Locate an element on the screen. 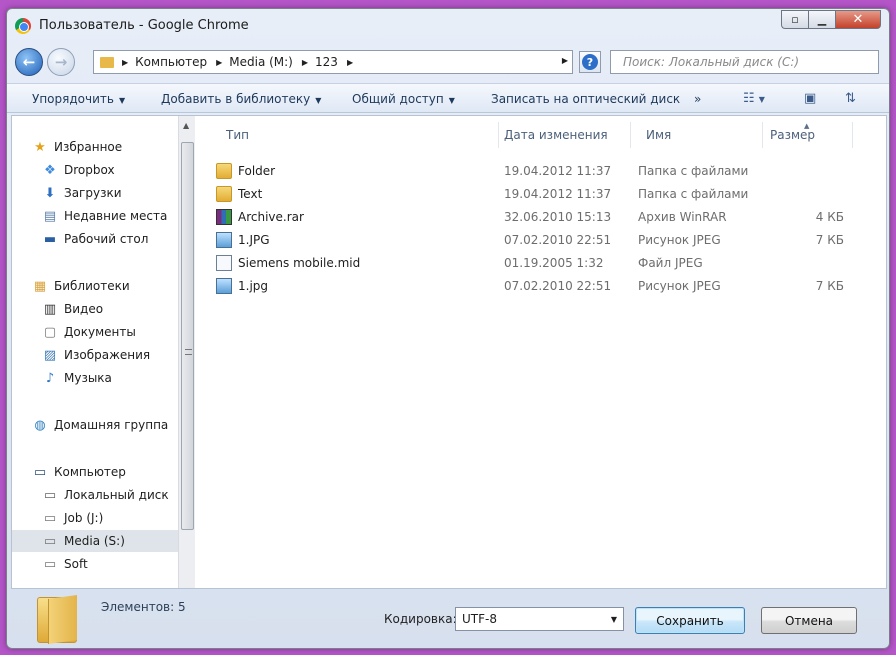 This screenshot has width=896, height=655. sidebar-item-job-drive: ▭ Job (J:) is located at coordinates (95, 518).